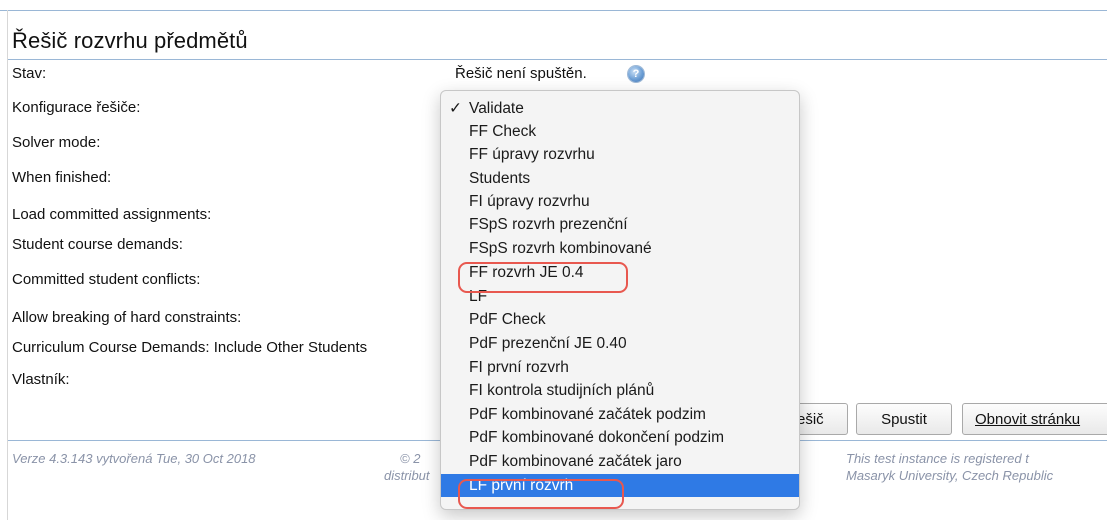  Describe the element at coordinates (455, 108) in the screenshot. I see `checkmark-icon: ✓` at that location.